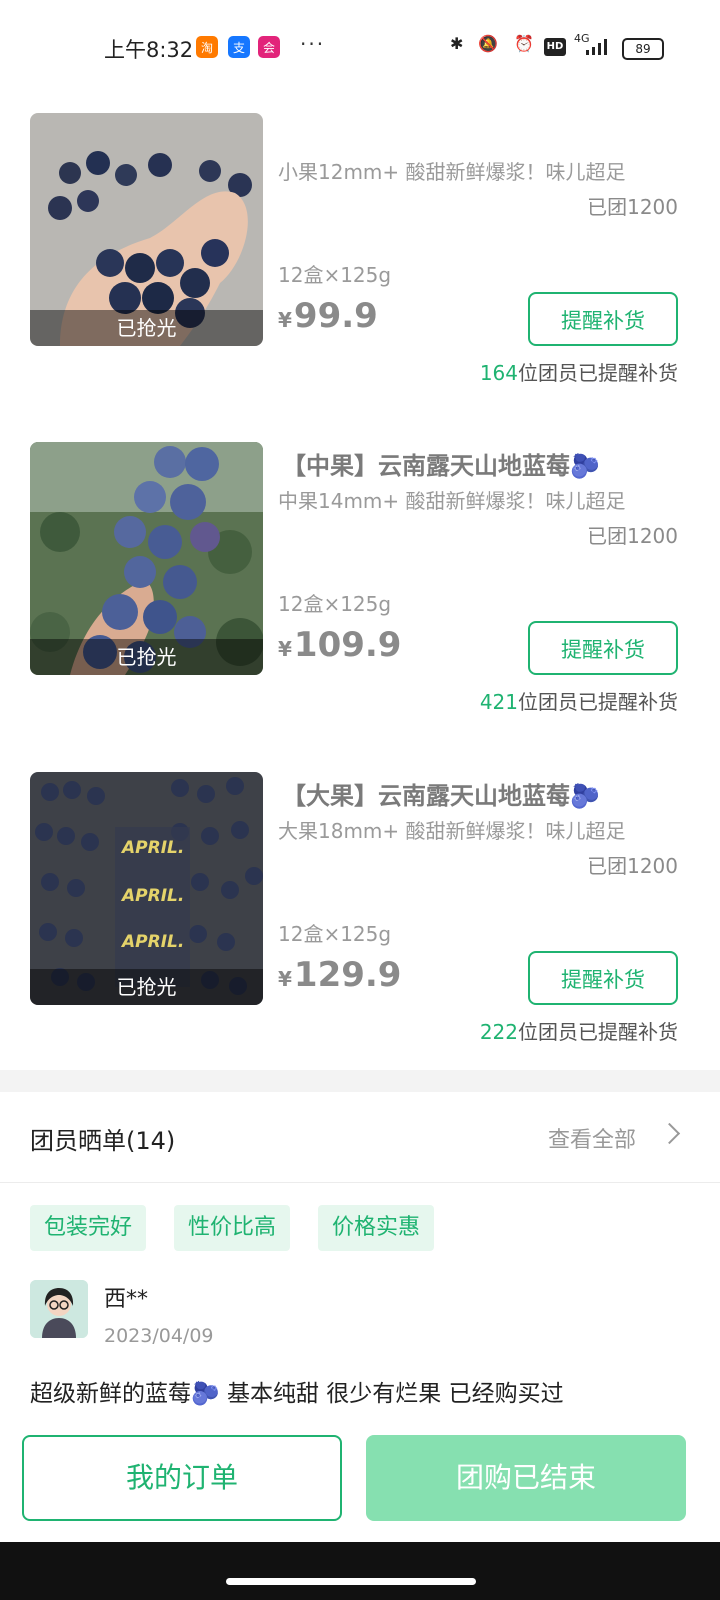 The height and width of the screenshot is (1600, 720). I want to click on product-price: ¥99.9, so click(328, 316).